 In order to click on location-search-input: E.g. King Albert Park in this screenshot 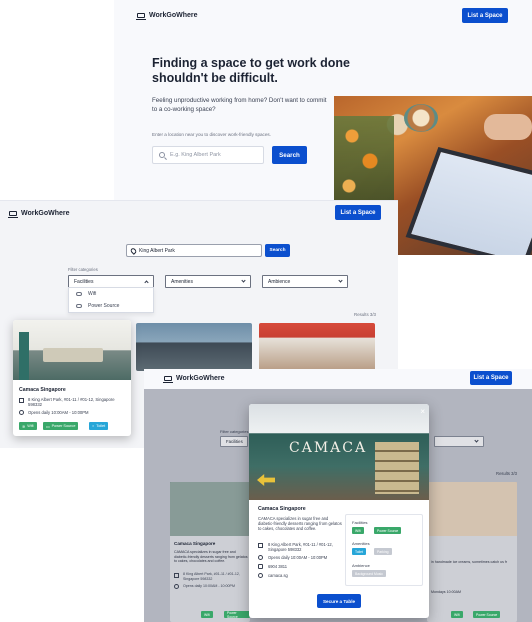, I will do `click(208, 155)`.